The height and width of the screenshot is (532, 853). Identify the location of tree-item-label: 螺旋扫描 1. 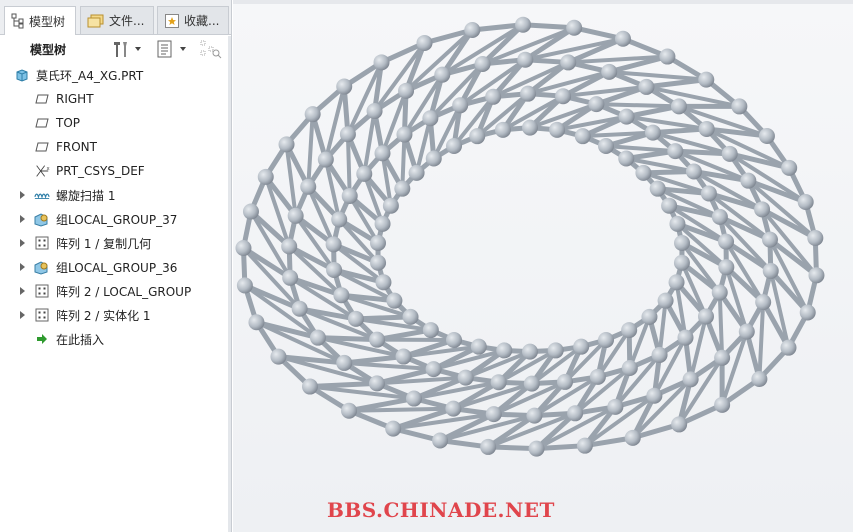
(86, 195).